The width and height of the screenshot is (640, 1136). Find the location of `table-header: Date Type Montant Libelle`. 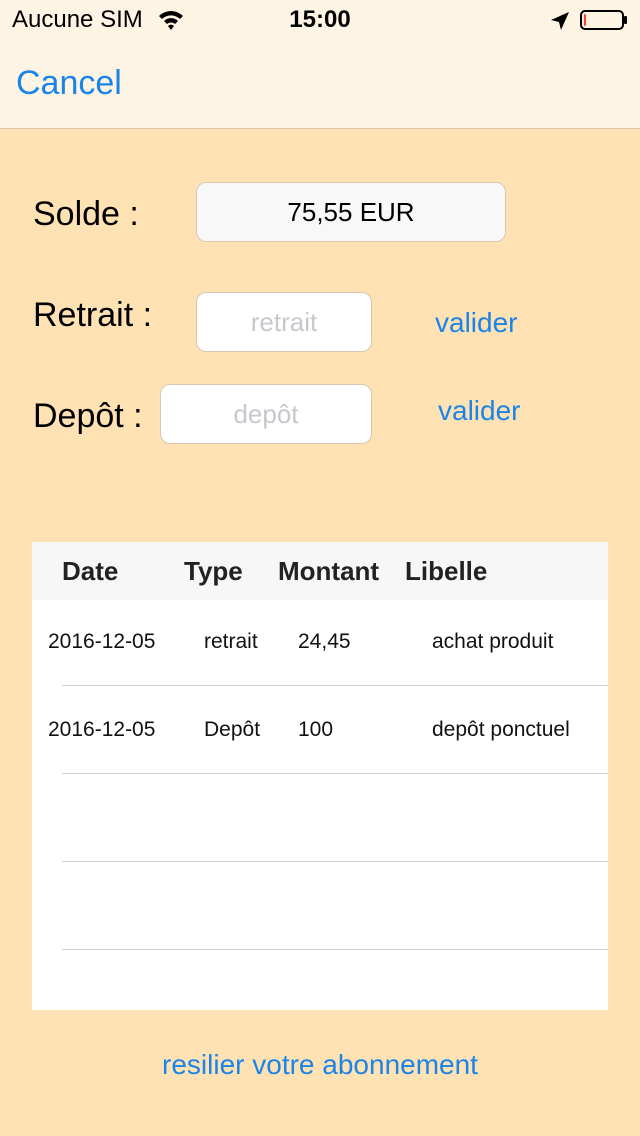

table-header: Date Type Montant Libelle is located at coordinates (320, 571).